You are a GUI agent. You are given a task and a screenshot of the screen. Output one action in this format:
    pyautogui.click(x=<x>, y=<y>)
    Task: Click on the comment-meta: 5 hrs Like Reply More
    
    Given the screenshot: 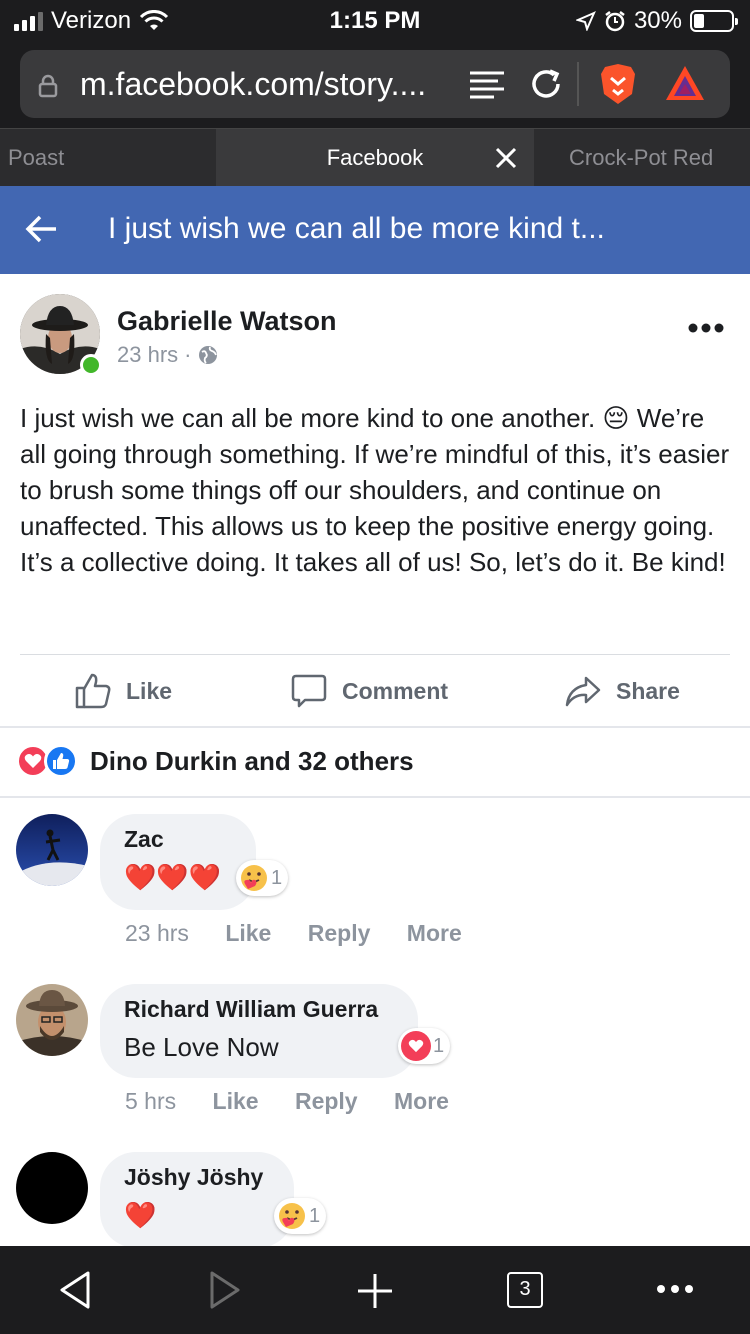 What is the action you would take?
    pyautogui.click(x=302, y=1101)
    